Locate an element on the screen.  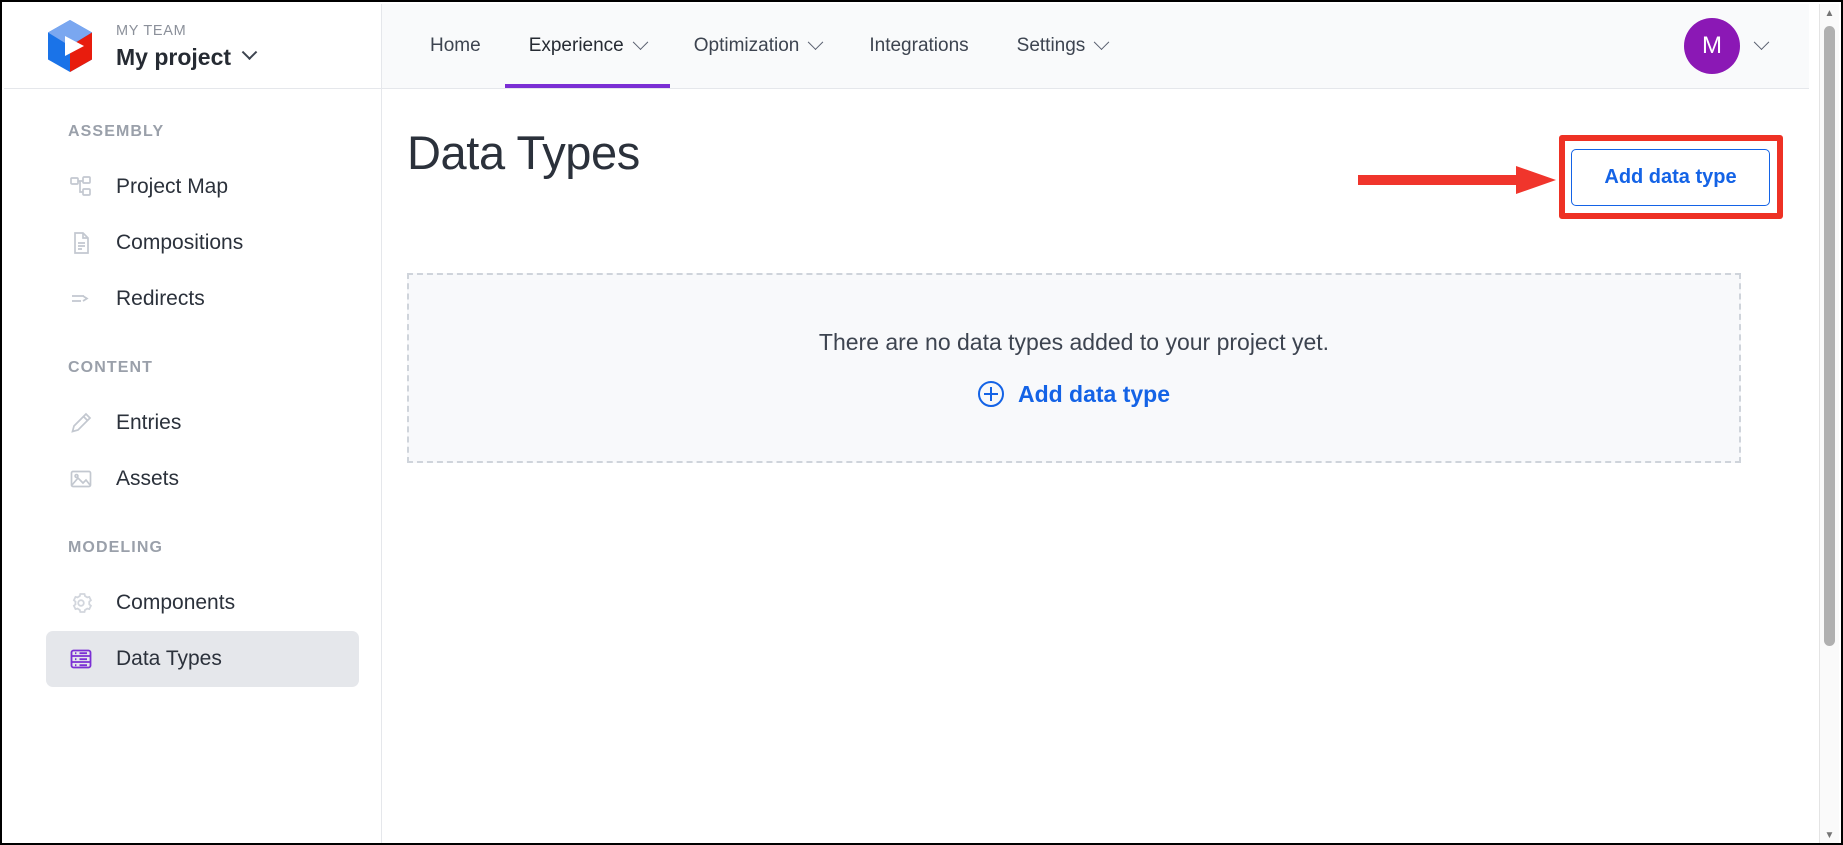
sidebar-item-assets: Assets is located at coordinates (202, 479).